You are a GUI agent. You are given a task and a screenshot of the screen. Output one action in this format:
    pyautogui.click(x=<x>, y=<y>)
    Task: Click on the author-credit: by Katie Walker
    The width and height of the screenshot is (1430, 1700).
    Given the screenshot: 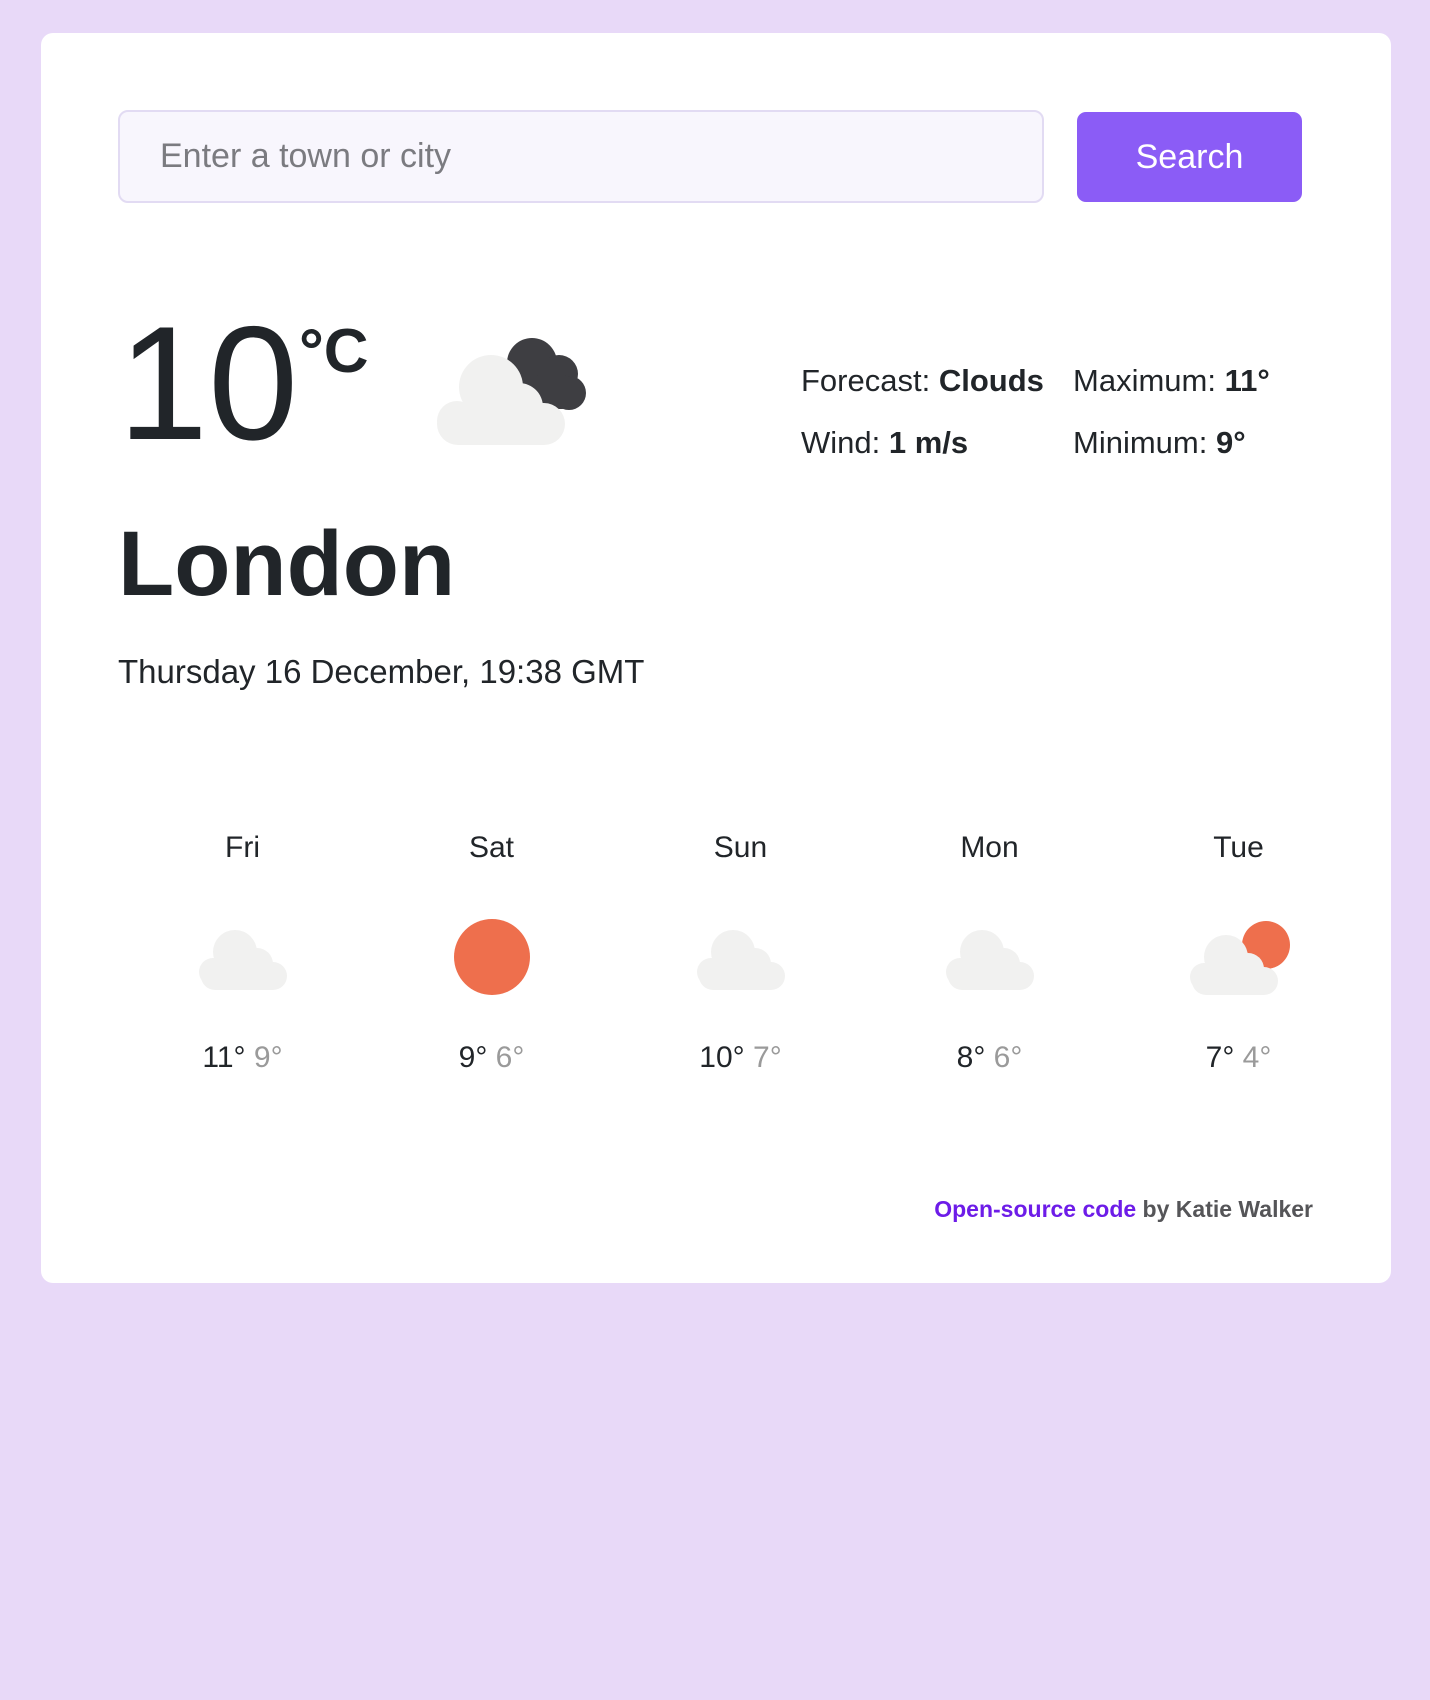 What is the action you would take?
    pyautogui.click(x=1224, y=1209)
    